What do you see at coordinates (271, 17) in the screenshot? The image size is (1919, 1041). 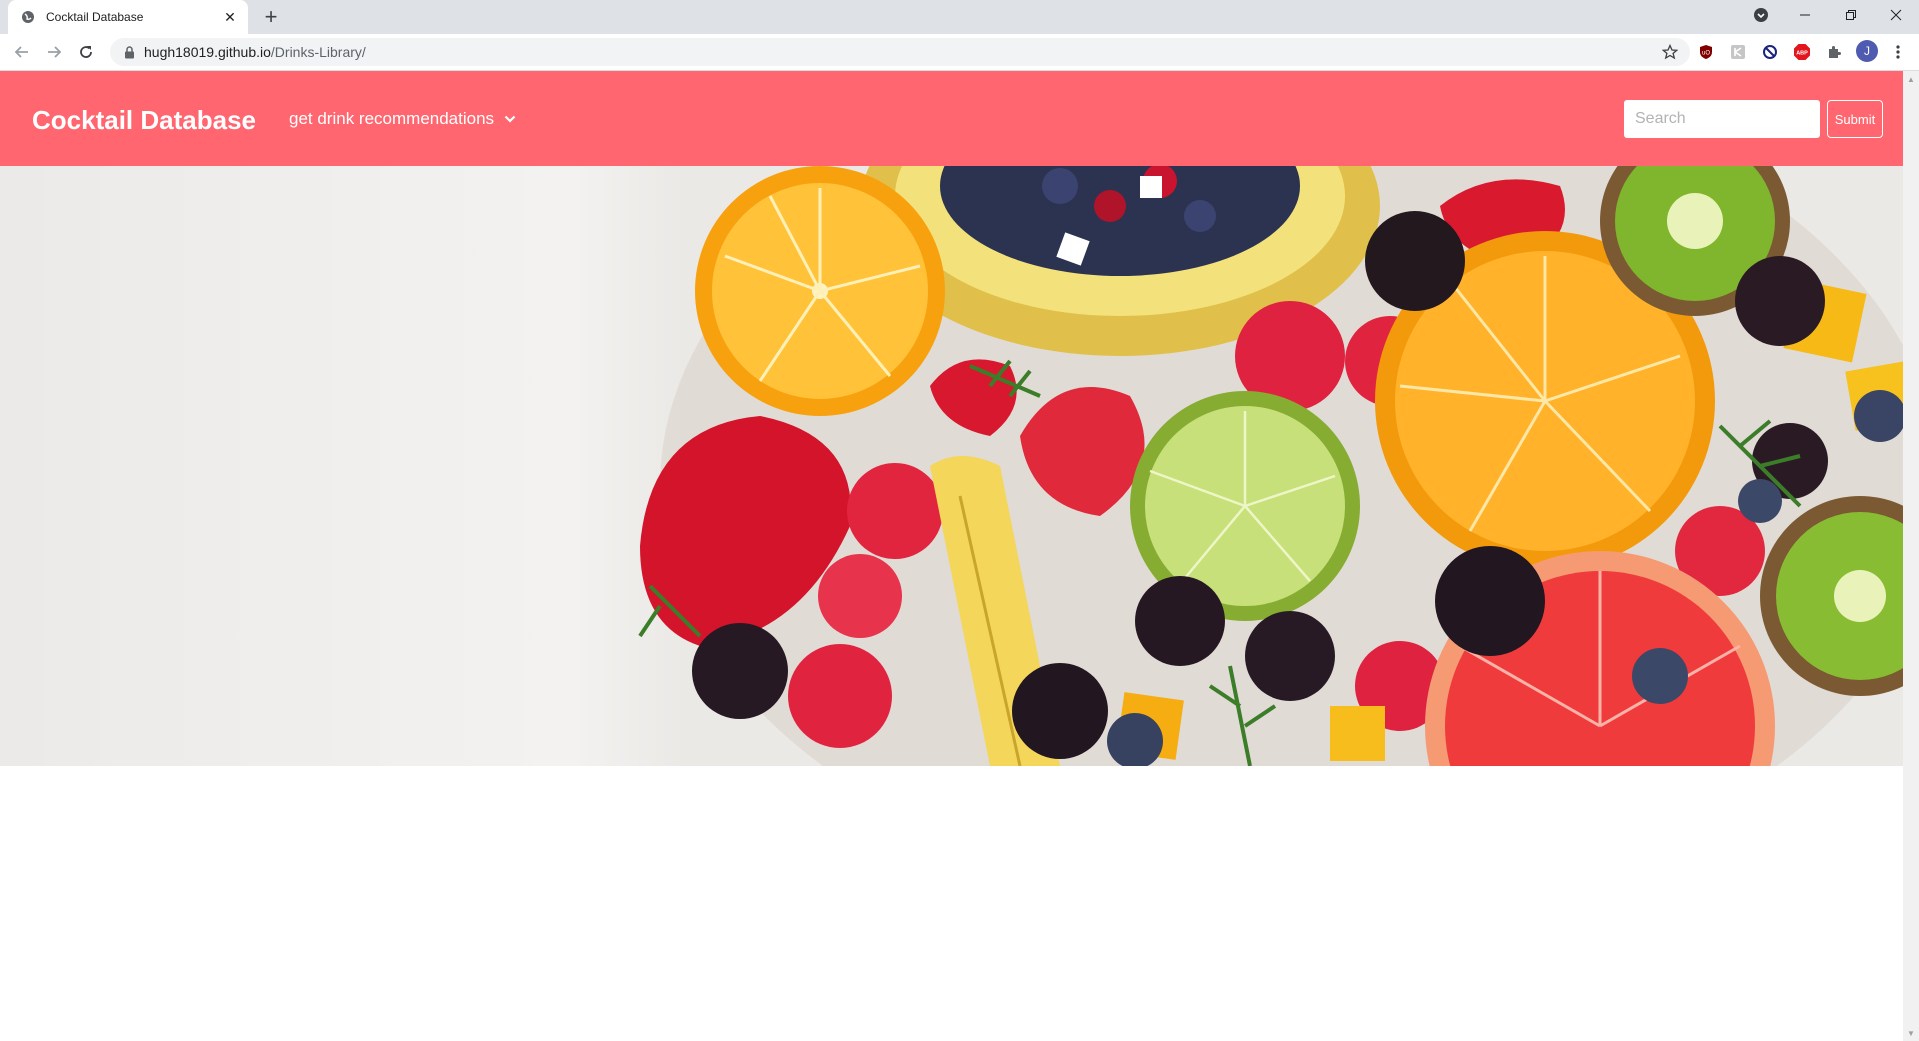 I see `new-tab-button: +` at bounding box center [271, 17].